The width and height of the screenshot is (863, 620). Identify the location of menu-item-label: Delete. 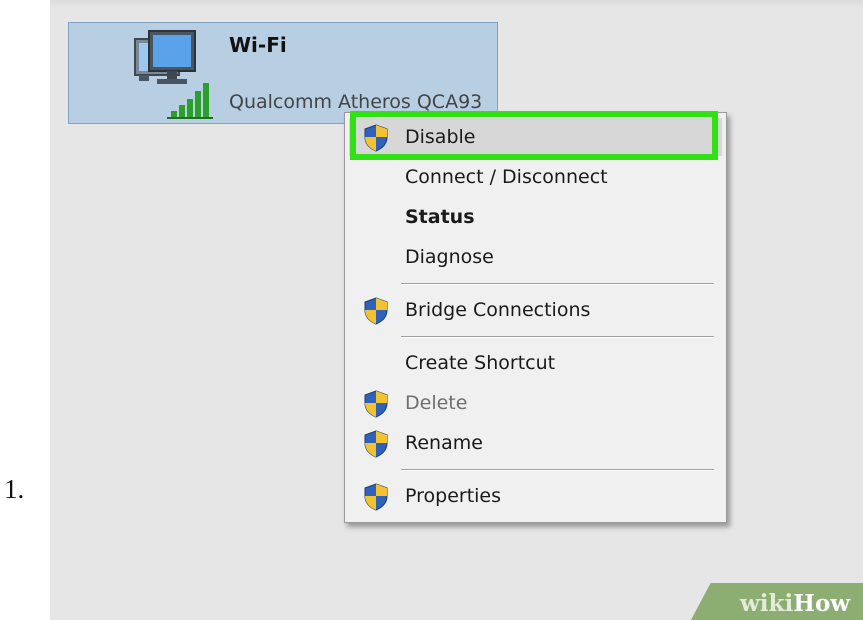
(436, 403).